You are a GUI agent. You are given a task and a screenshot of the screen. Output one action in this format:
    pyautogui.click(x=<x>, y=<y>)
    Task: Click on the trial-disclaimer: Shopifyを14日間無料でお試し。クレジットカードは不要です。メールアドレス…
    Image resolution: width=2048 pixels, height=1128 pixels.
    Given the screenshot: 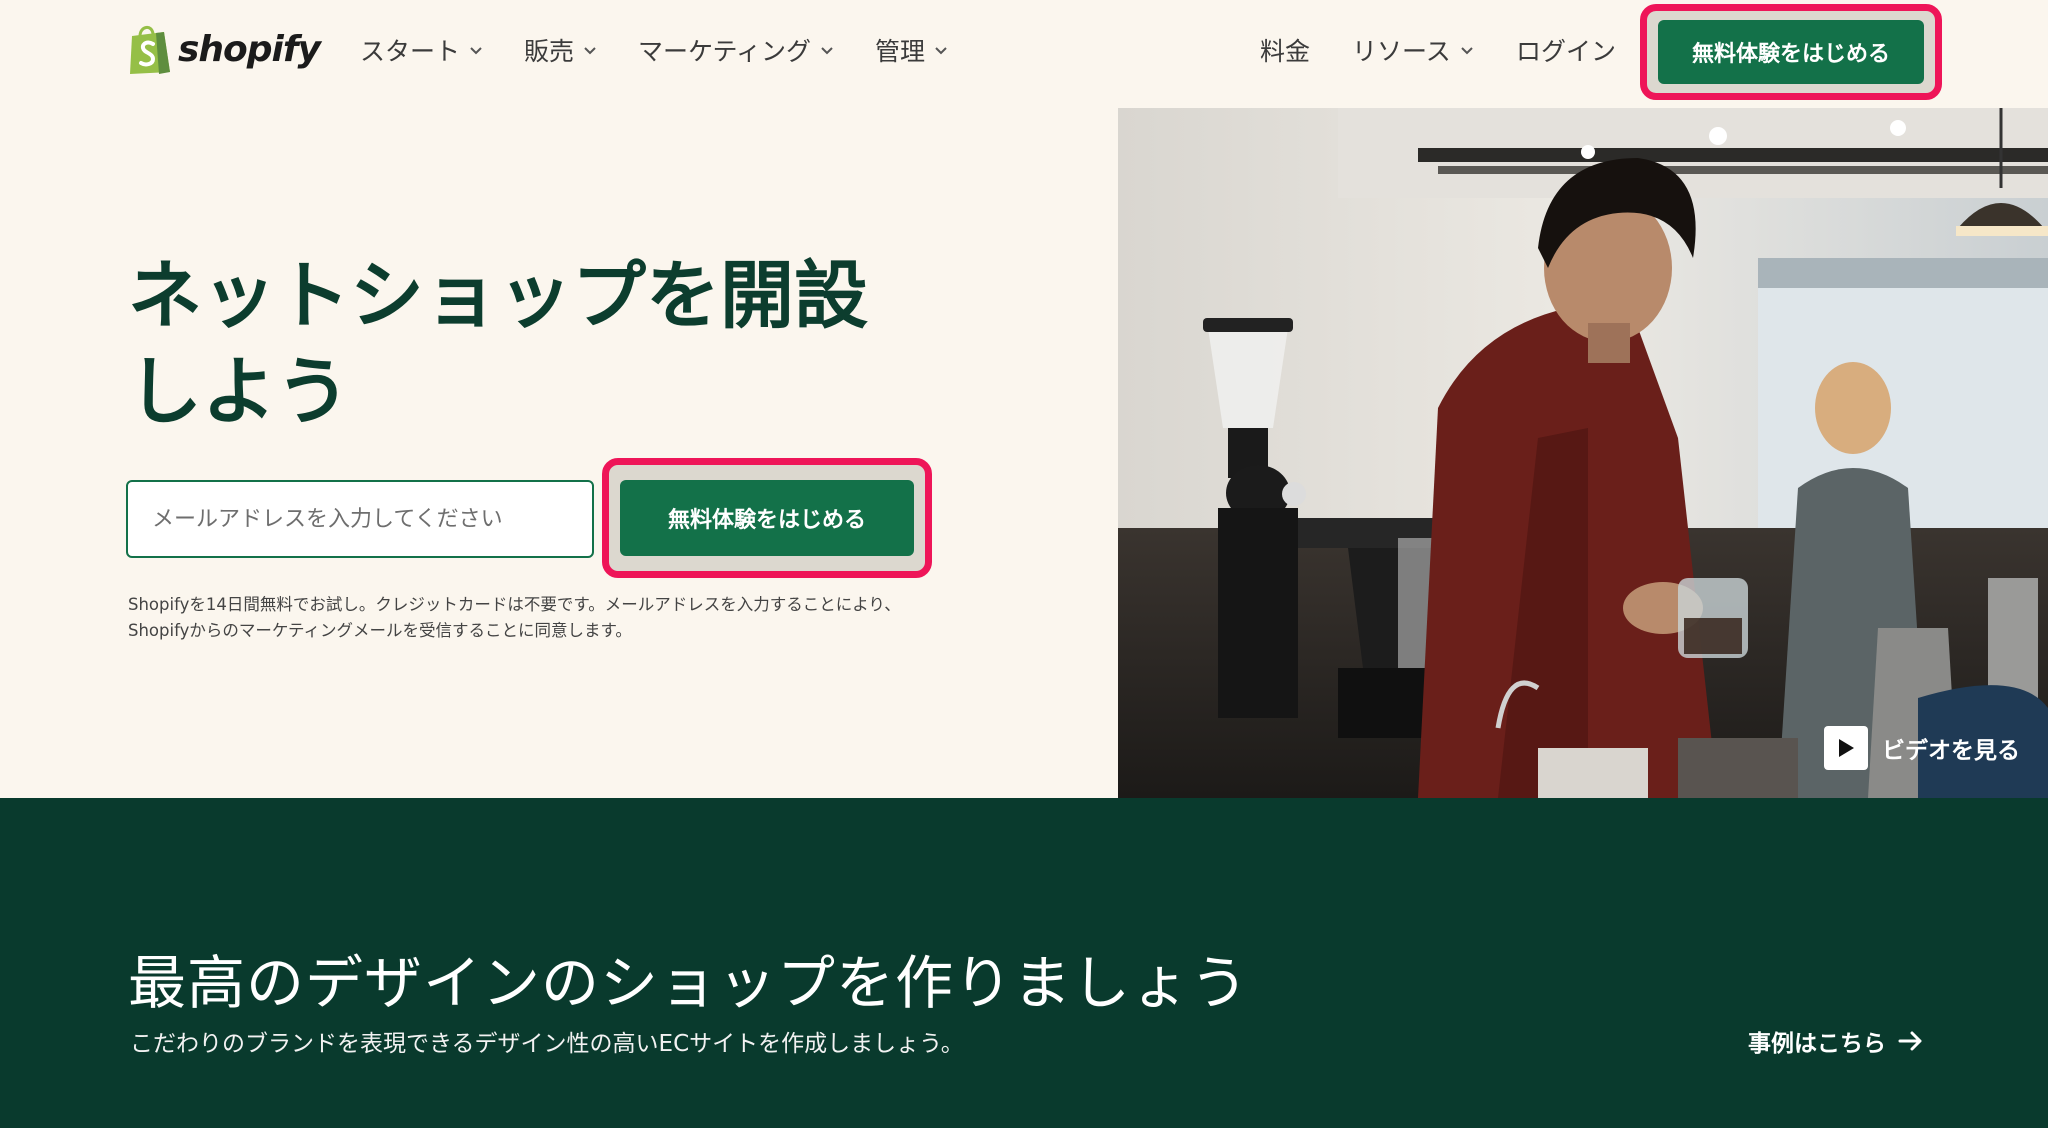 What is the action you would take?
    pyautogui.click(x=514, y=617)
    